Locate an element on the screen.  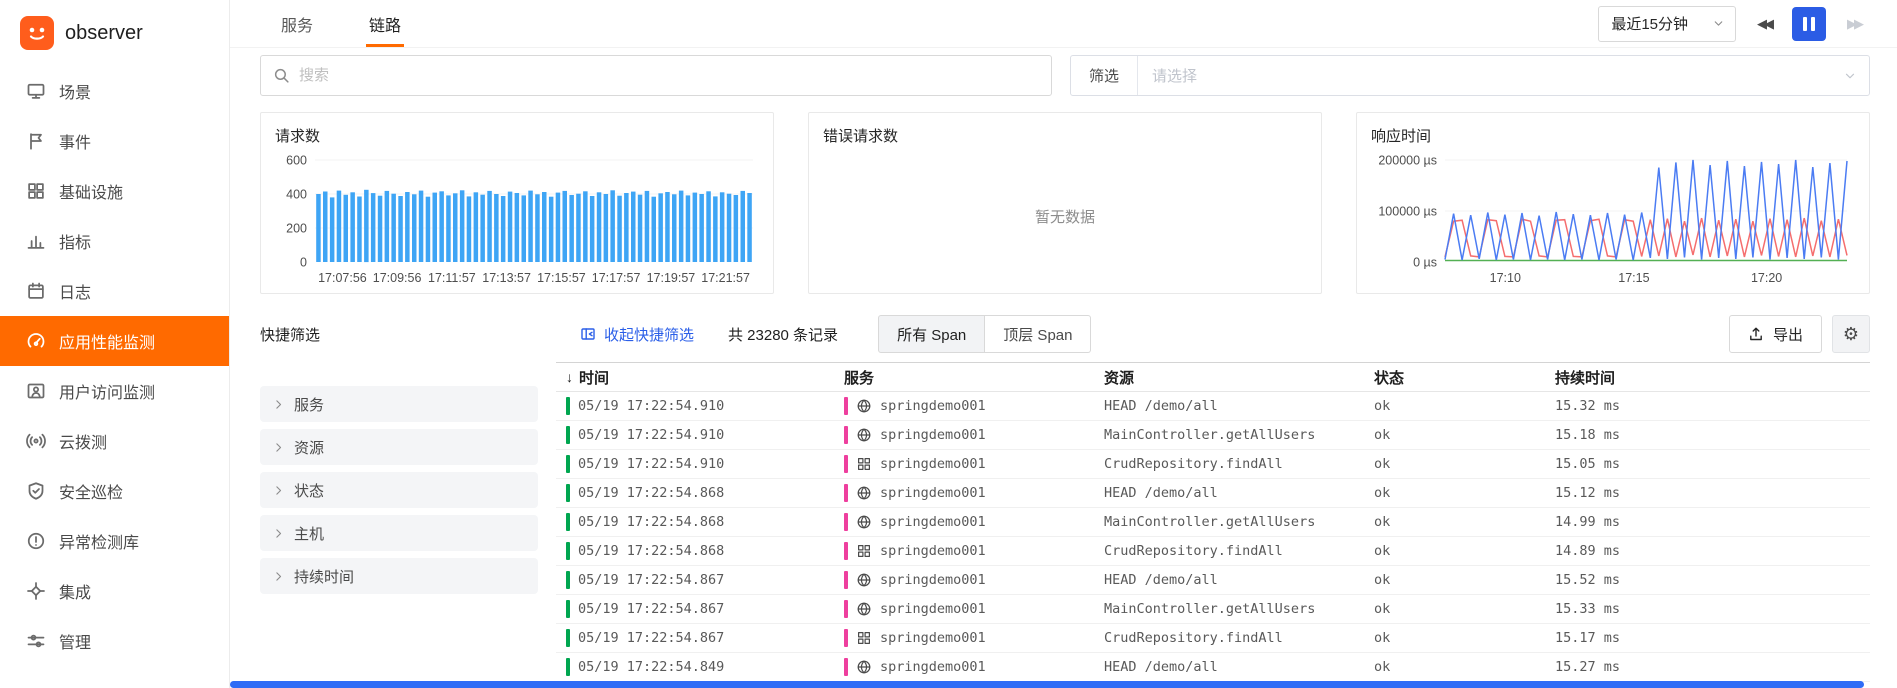
filter-accordion-item: 状态 is located at coordinates (399, 490).